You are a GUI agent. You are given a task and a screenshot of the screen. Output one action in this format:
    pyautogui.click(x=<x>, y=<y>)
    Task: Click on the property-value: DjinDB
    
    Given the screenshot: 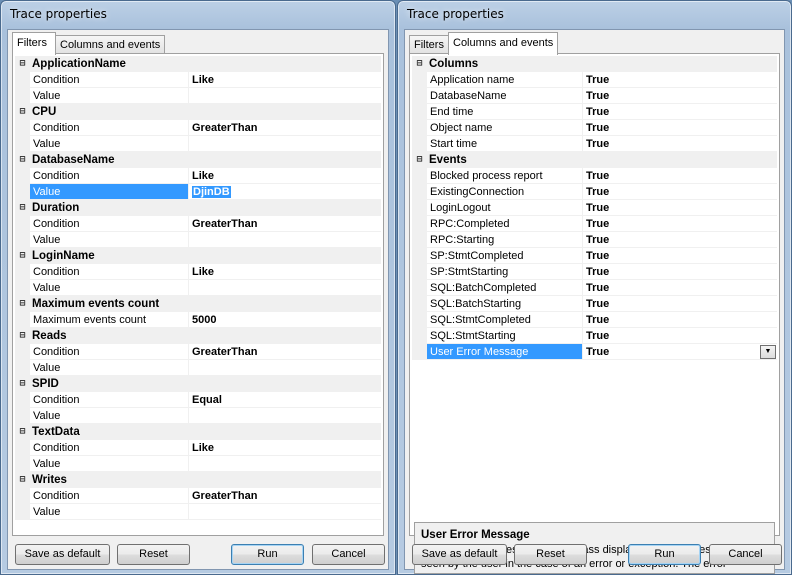 What is the action you would take?
    pyautogui.click(x=285, y=192)
    